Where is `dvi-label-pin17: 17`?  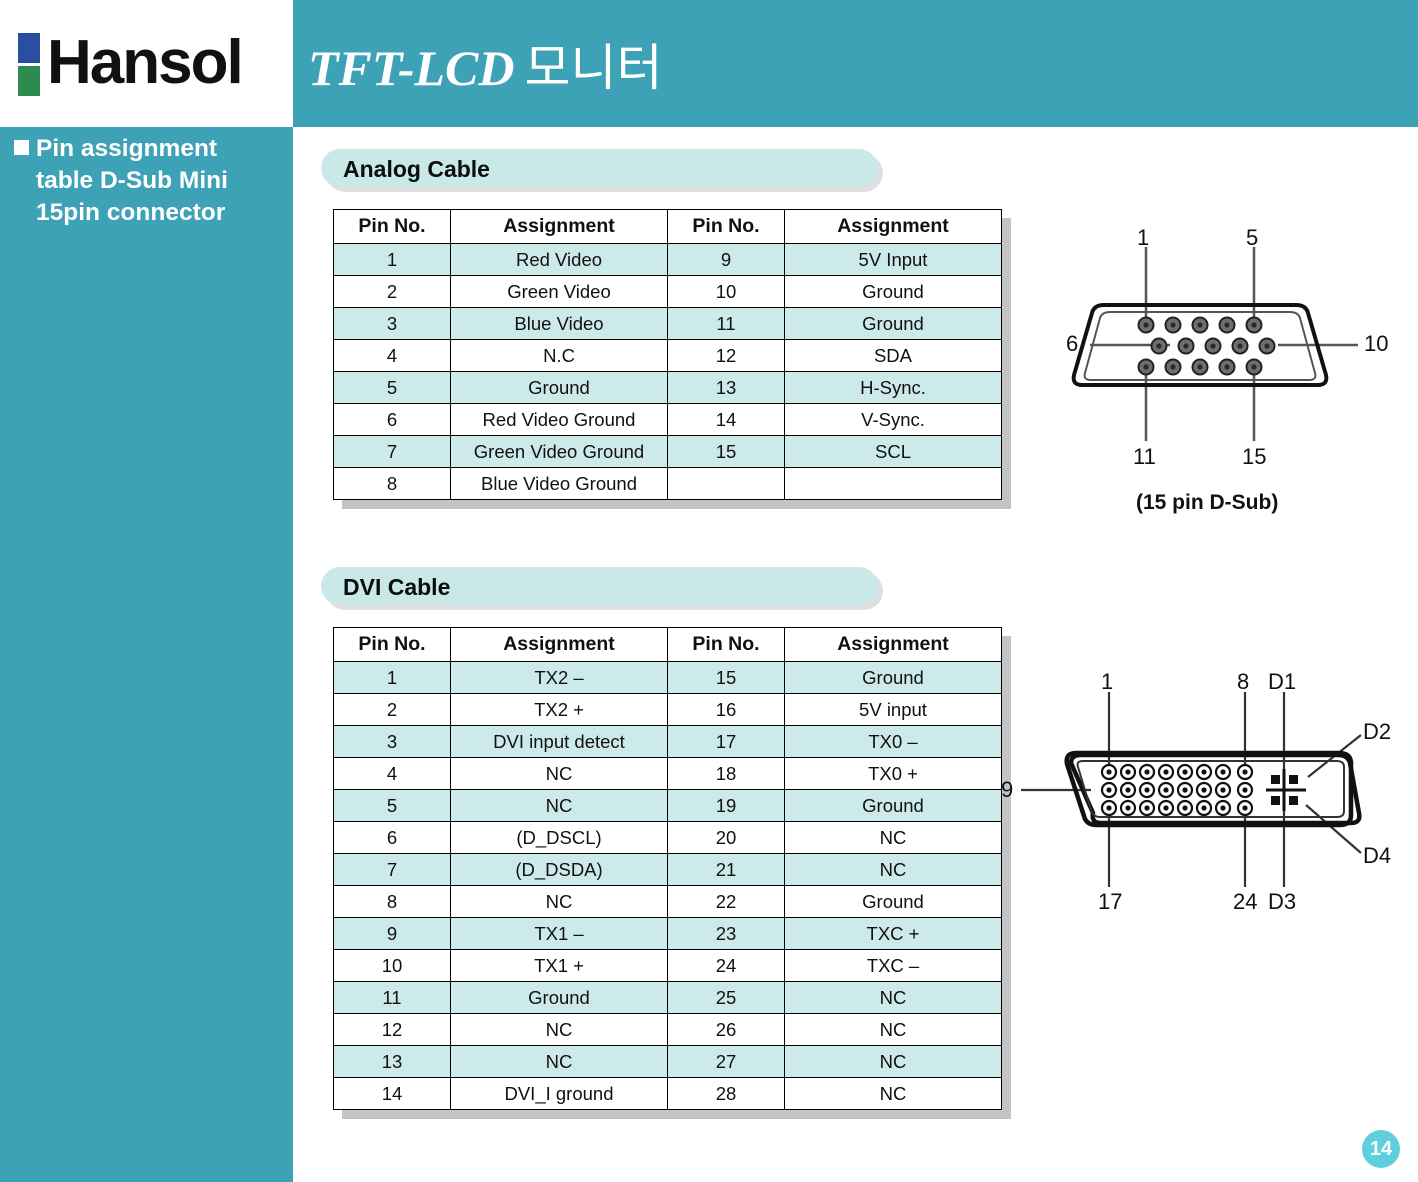 dvi-label-pin17: 17 is located at coordinates (1110, 901).